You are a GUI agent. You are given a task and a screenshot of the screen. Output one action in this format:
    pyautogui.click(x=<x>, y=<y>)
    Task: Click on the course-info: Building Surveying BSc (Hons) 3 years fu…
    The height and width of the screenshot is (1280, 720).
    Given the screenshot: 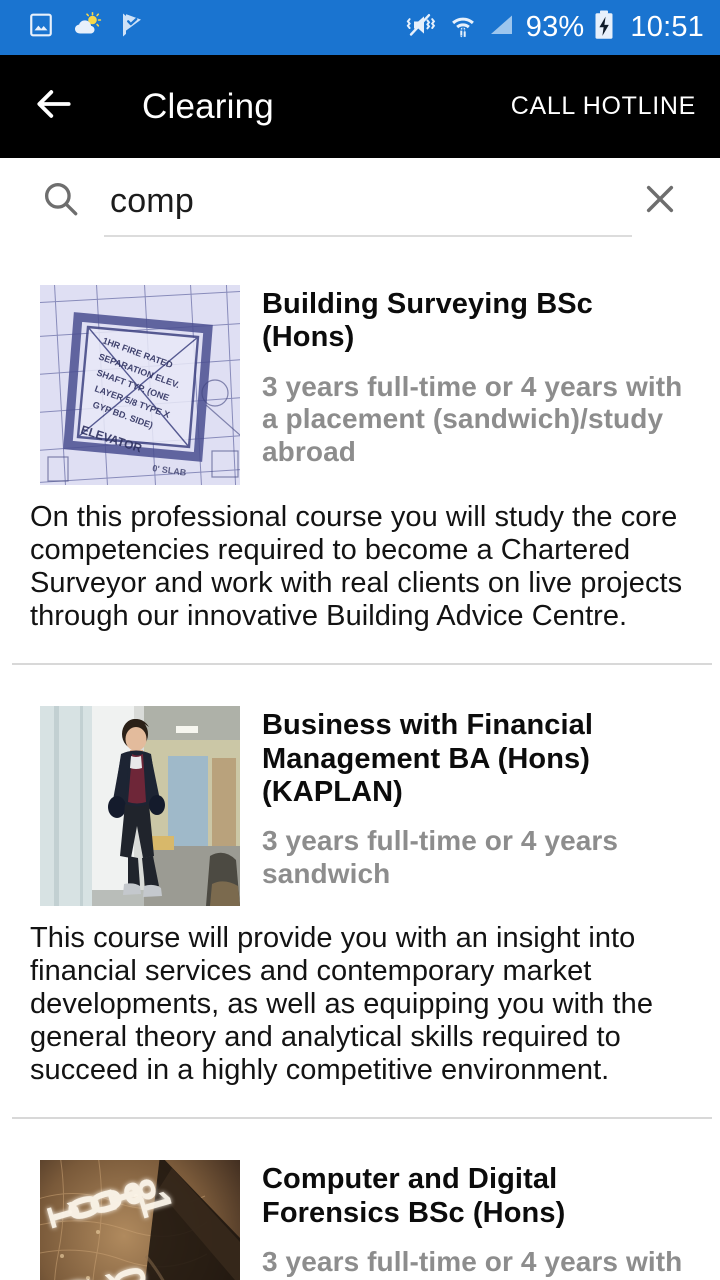 What is the action you would take?
    pyautogui.click(x=462, y=385)
    